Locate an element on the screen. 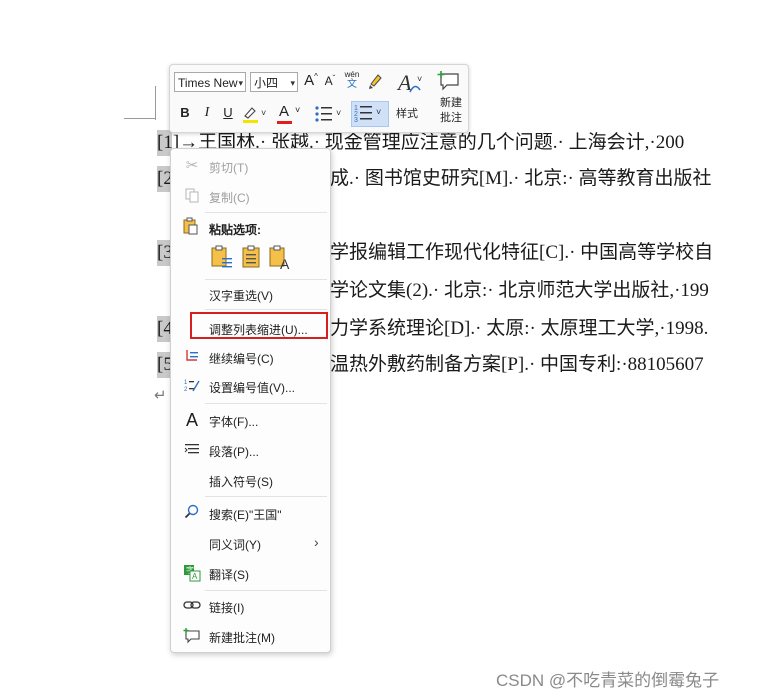  menu-item-continue-numbering: 继续编号(C) is located at coordinates (250, 357).